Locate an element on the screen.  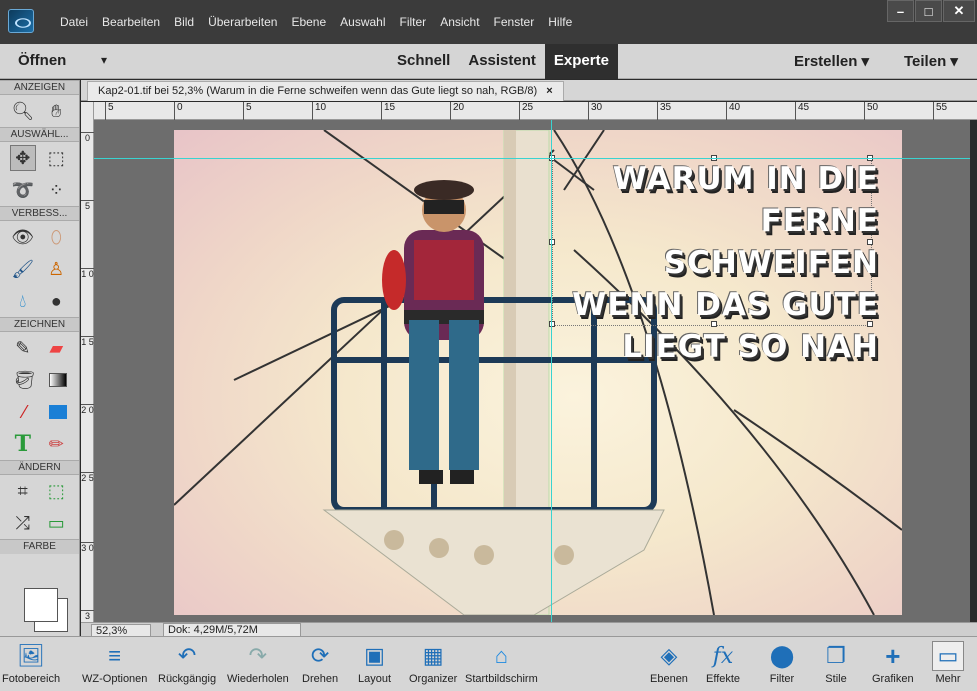
layout-label: Layout is located at coordinates (375, 679).